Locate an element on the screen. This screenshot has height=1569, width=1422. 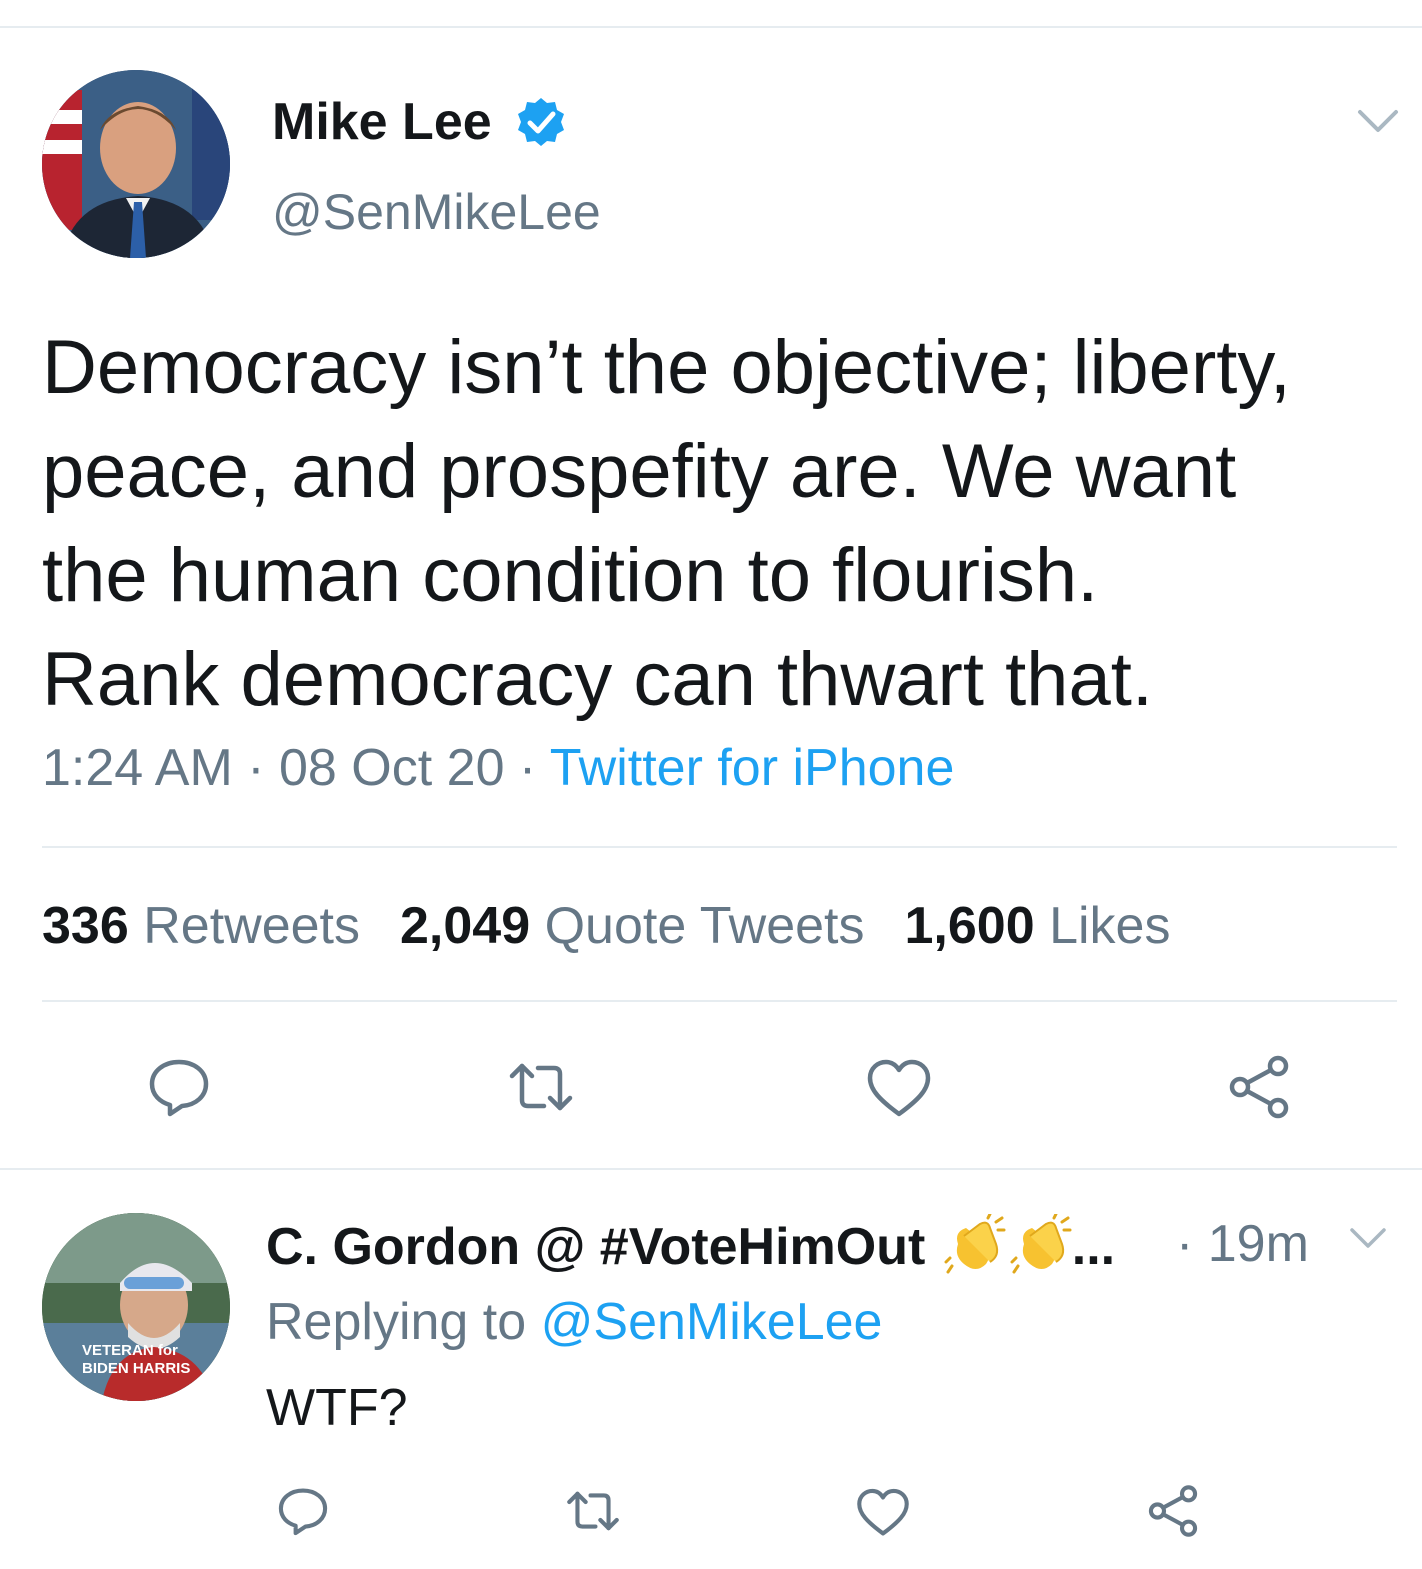
replying-to-mention: @SenMikeLee is located at coordinates (712, 1322).